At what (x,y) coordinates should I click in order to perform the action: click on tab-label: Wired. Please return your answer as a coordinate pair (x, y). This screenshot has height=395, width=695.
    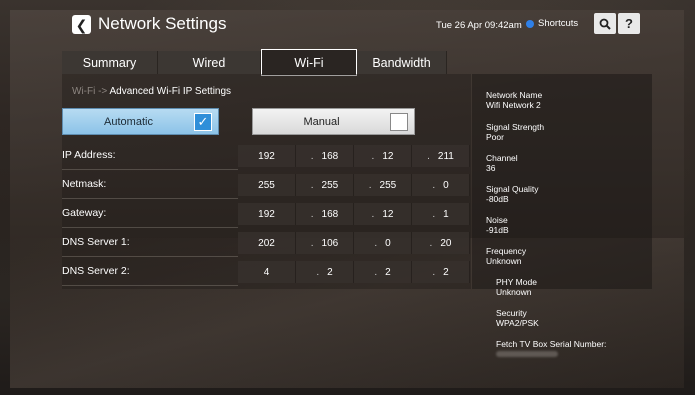
    Looking at the image, I should click on (209, 62).